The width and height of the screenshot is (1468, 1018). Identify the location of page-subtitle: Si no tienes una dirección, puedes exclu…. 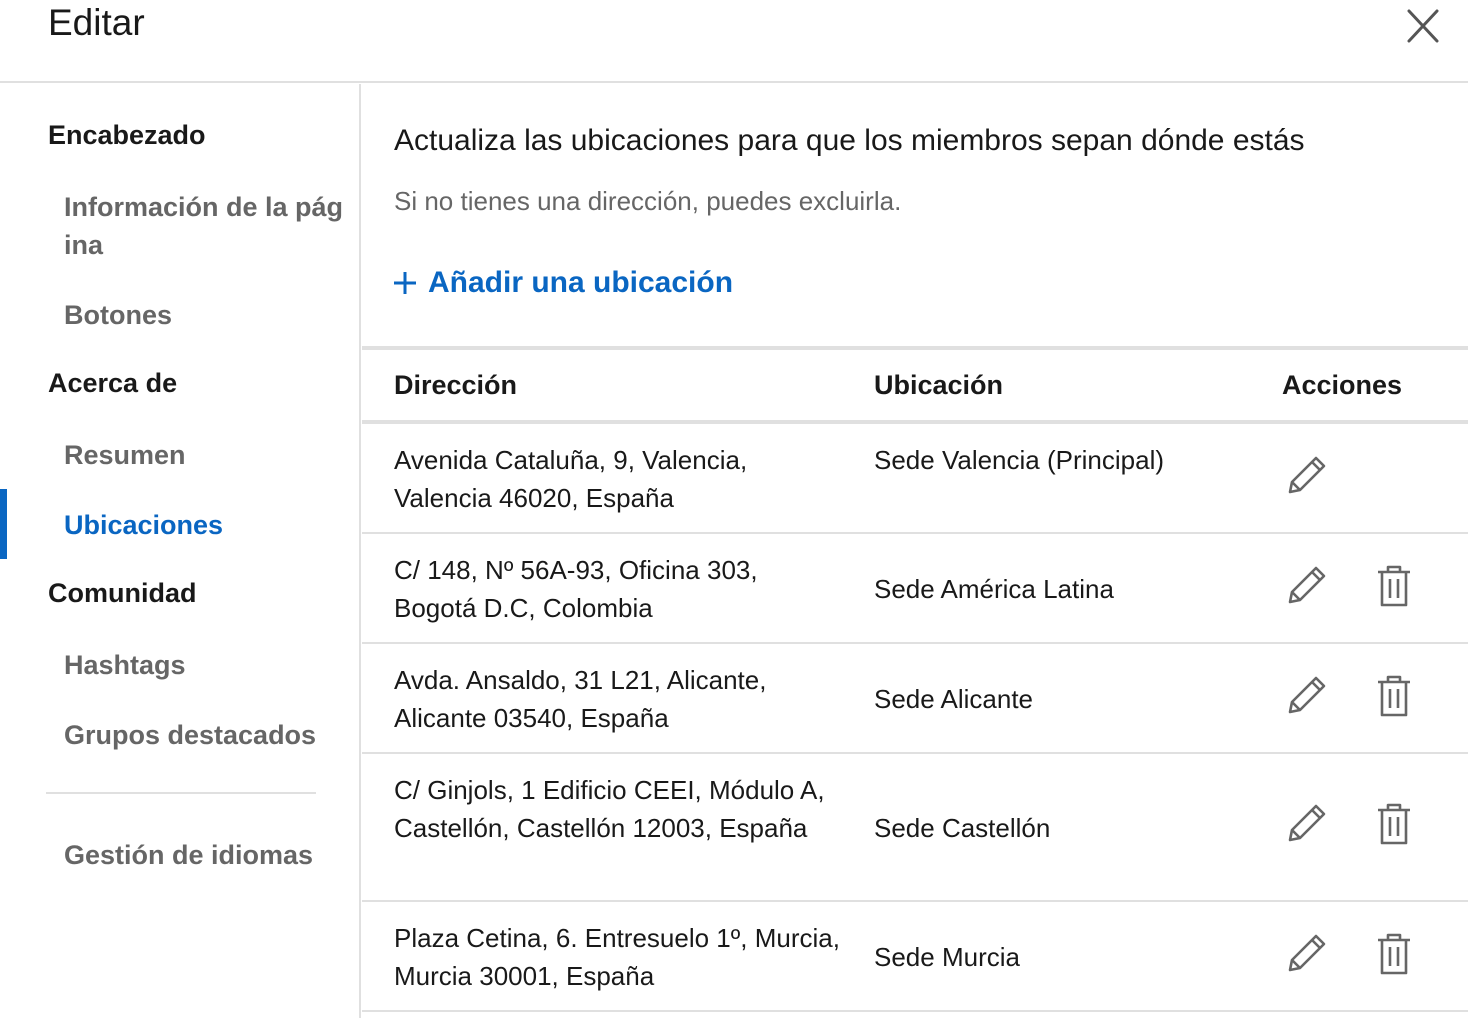
(648, 201).